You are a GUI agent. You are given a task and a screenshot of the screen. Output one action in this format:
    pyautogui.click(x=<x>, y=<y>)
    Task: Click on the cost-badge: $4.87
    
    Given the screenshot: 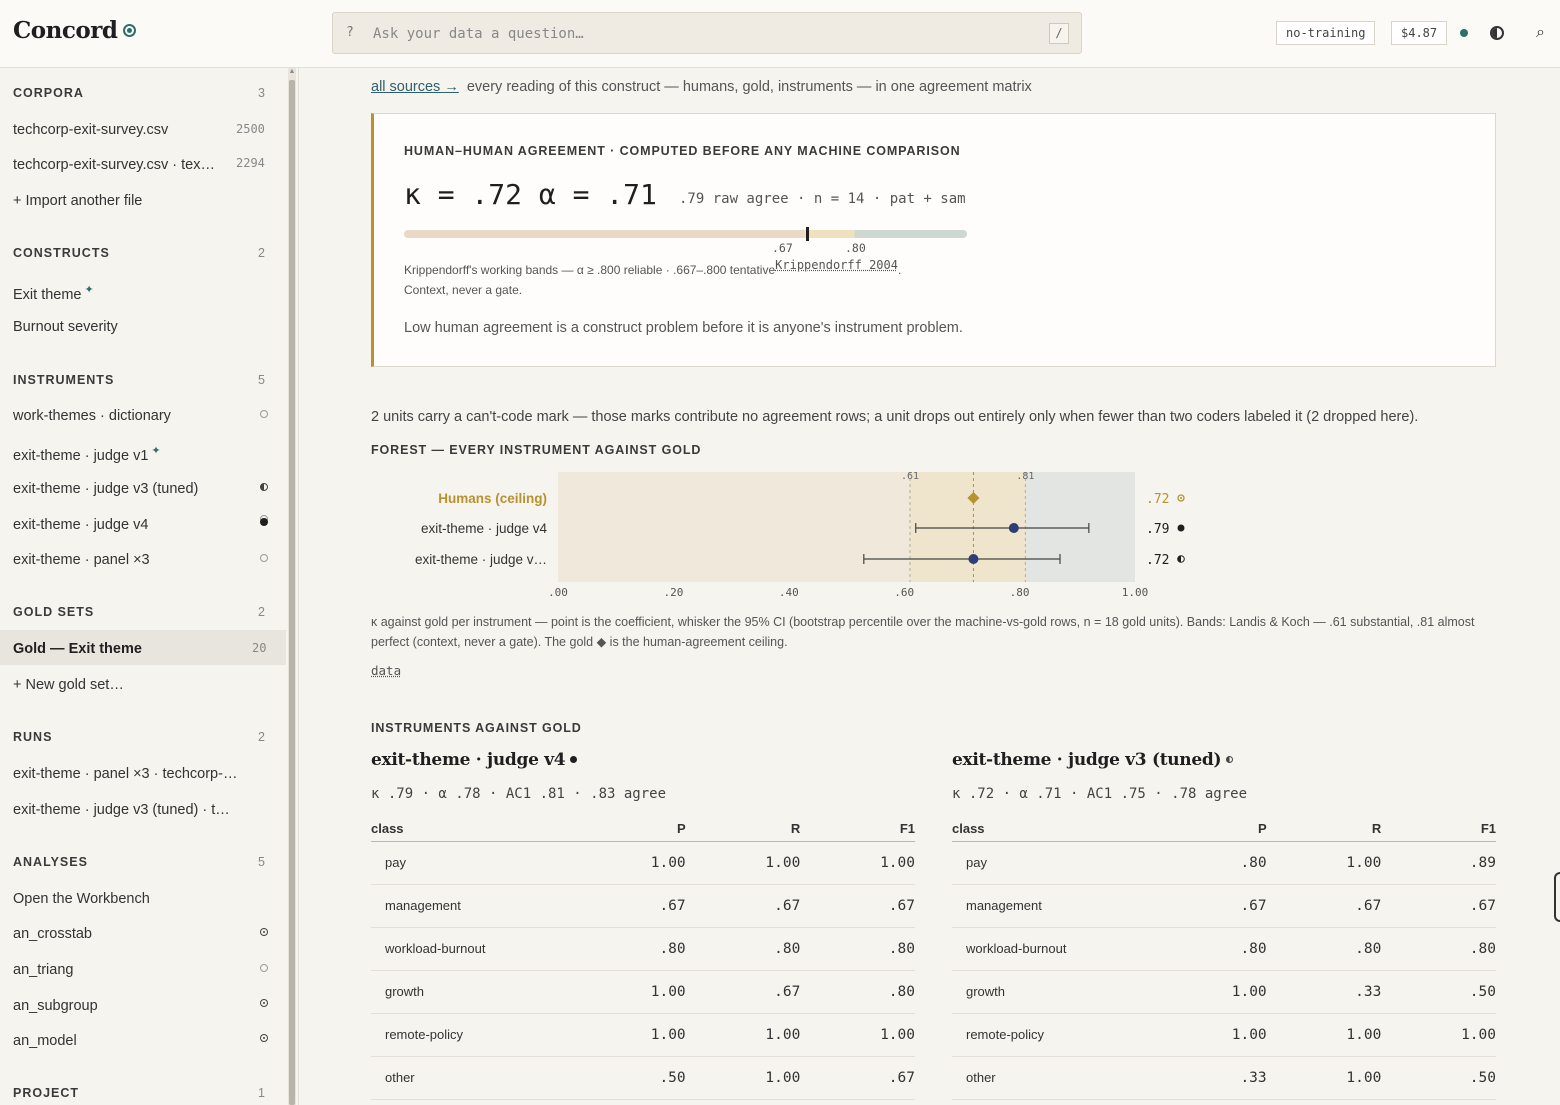 What is the action you would take?
    pyautogui.click(x=1419, y=33)
    